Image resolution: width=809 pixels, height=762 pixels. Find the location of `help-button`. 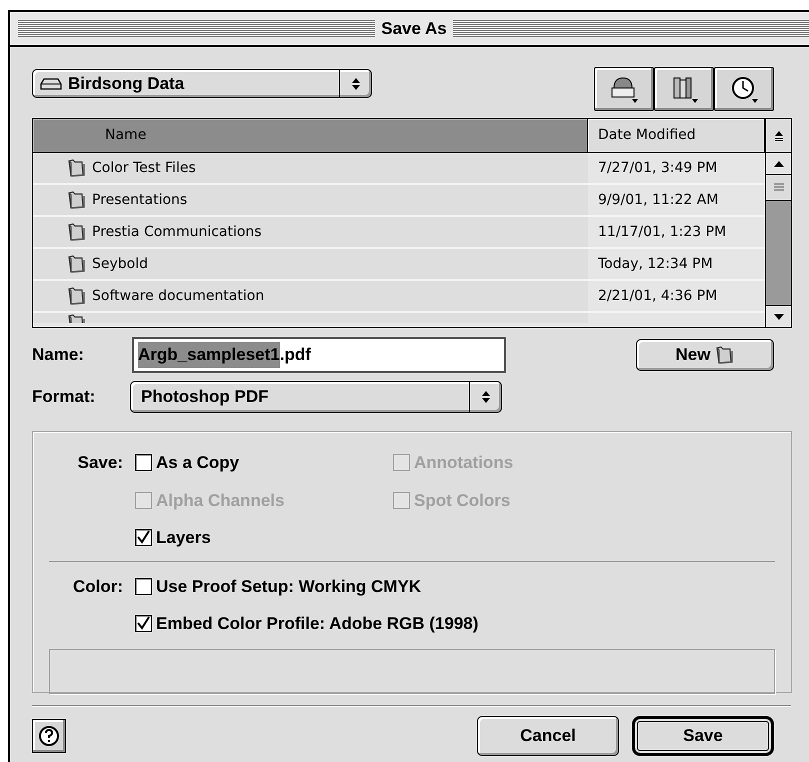

help-button is located at coordinates (49, 736).